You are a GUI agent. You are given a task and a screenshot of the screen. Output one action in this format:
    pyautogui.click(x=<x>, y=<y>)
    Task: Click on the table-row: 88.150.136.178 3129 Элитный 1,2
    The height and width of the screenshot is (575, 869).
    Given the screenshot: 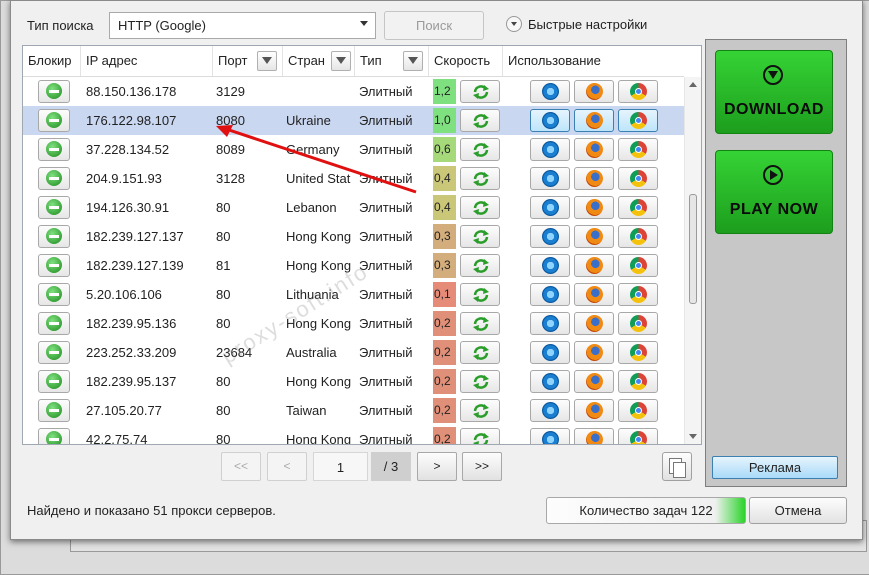 What is the action you would take?
    pyautogui.click(x=353, y=91)
    